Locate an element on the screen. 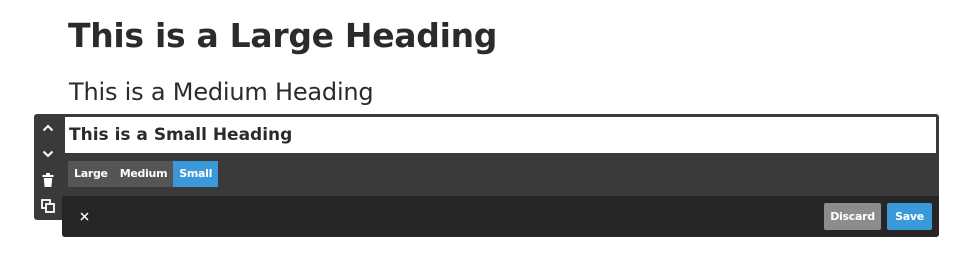 The height and width of the screenshot is (269, 960). close-icon is located at coordinates (84, 216).